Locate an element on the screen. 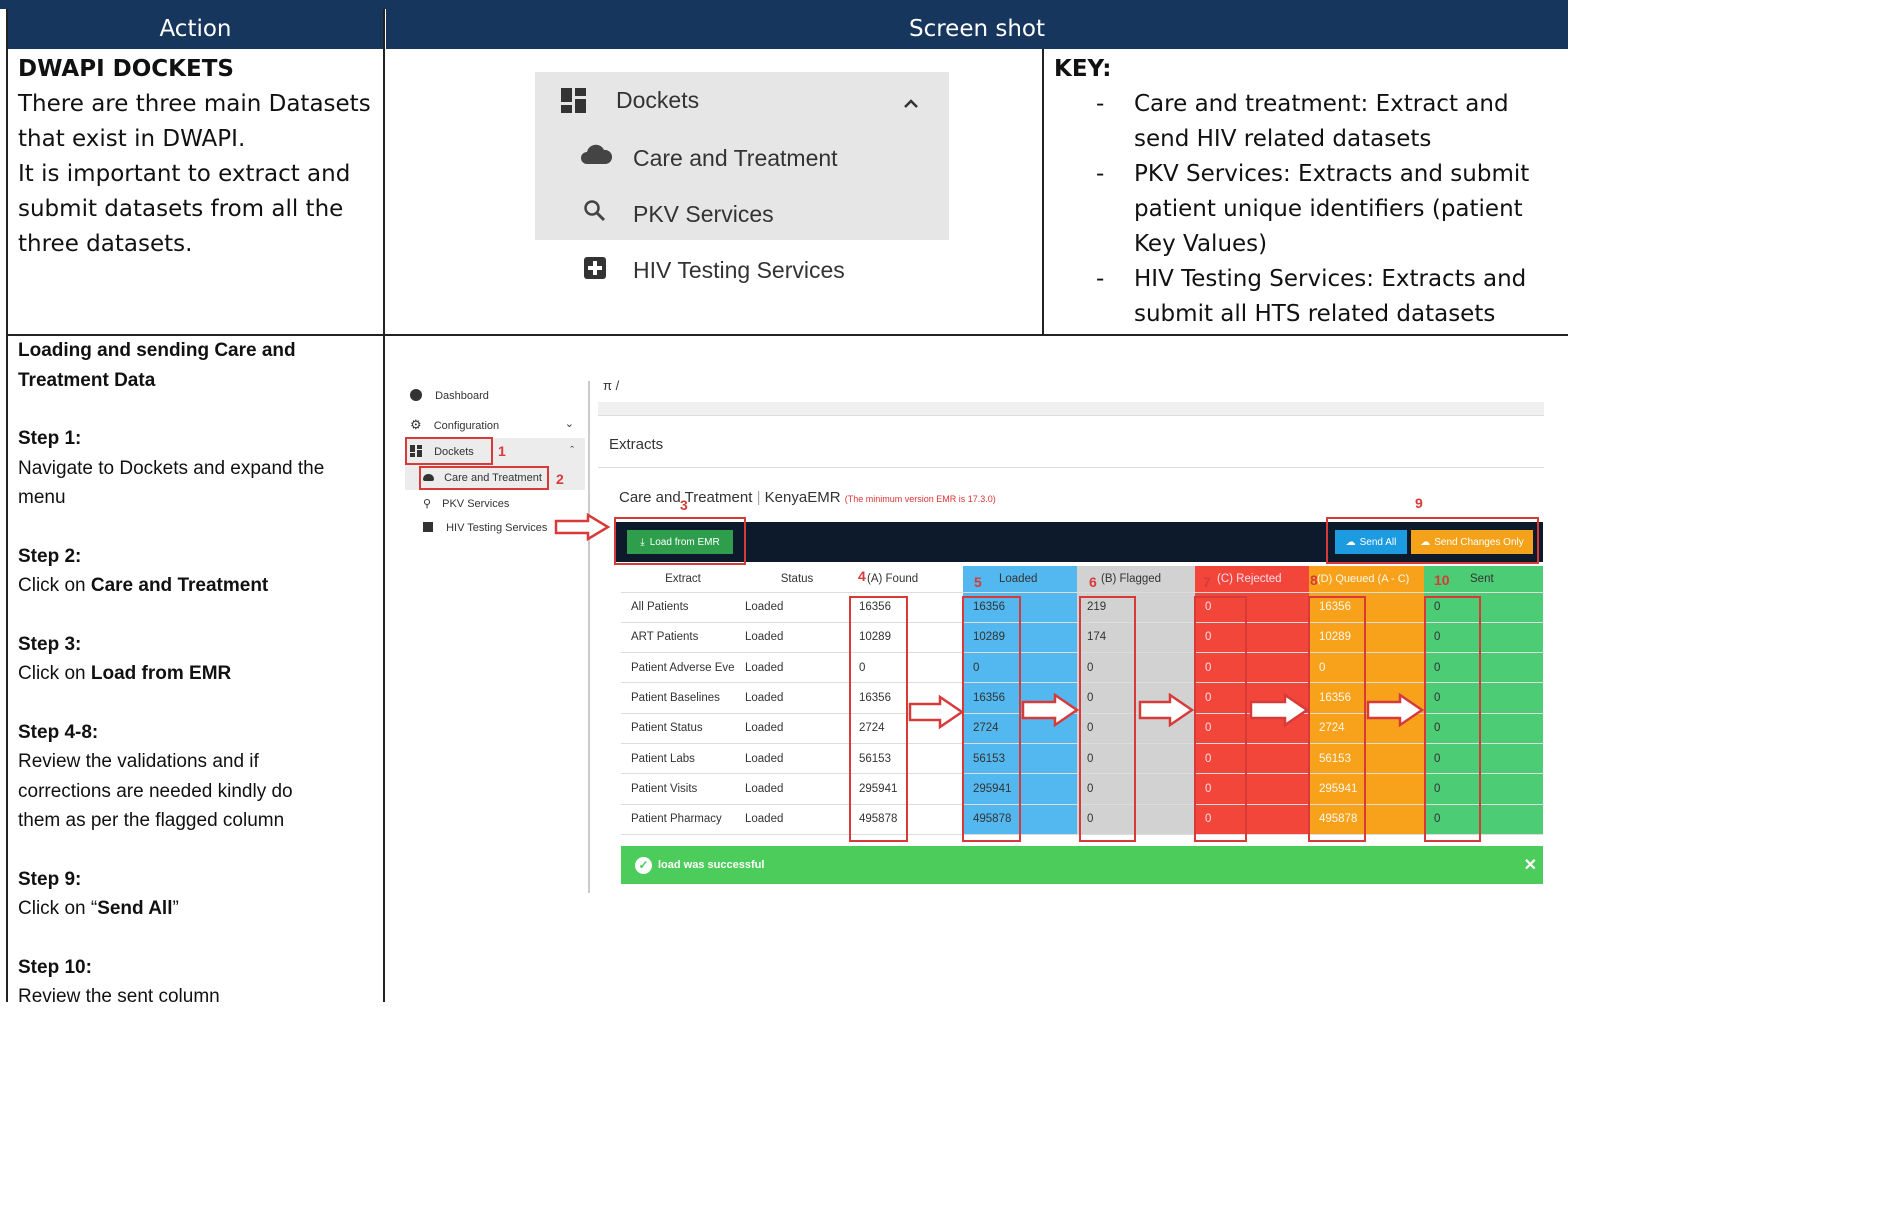 The width and height of the screenshot is (1888, 1207). key-title: KEY: is located at coordinates (1083, 69).